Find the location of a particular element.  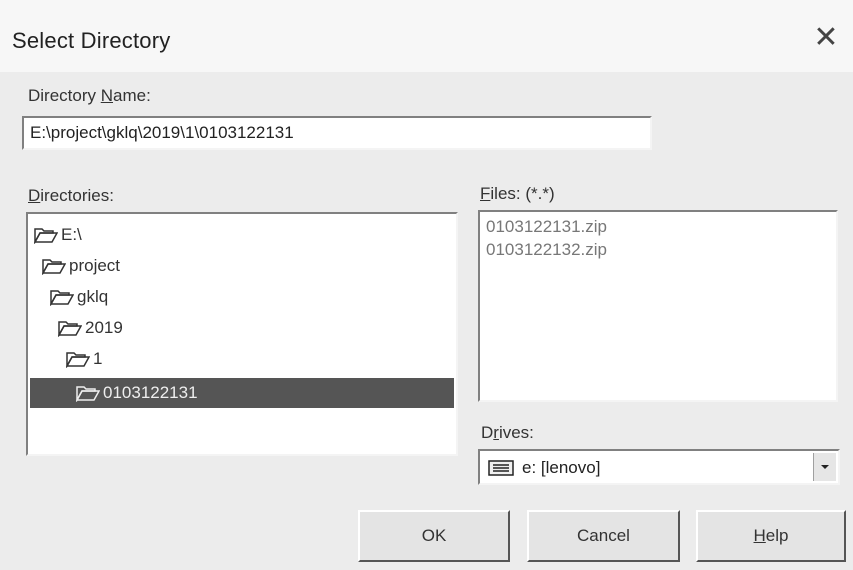

directories-label: Directories: is located at coordinates (71, 195).